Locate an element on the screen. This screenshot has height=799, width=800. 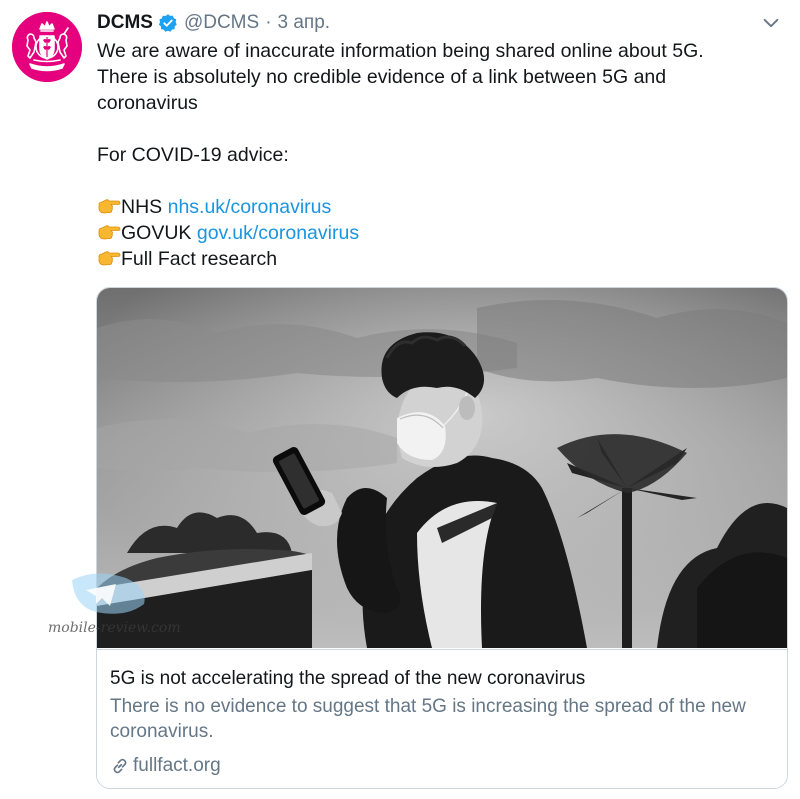
resource-label: GOVUK is located at coordinates (156, 233).